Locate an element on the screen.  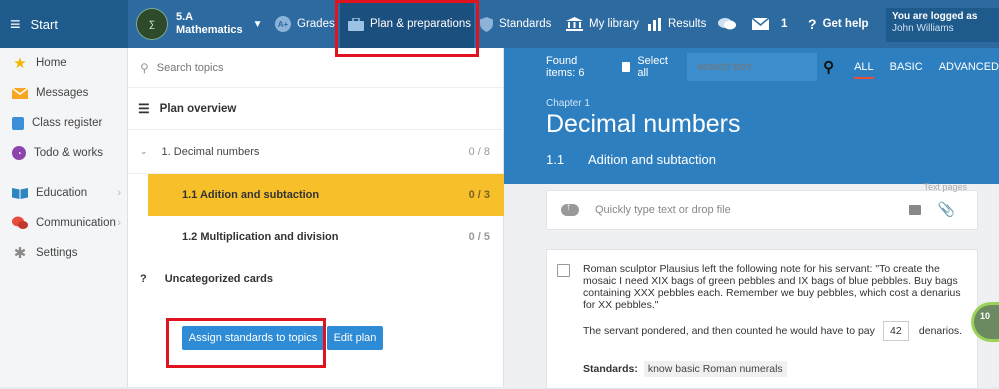
subtopic-count: 0 / 5 is located at coordinates (479, 237).